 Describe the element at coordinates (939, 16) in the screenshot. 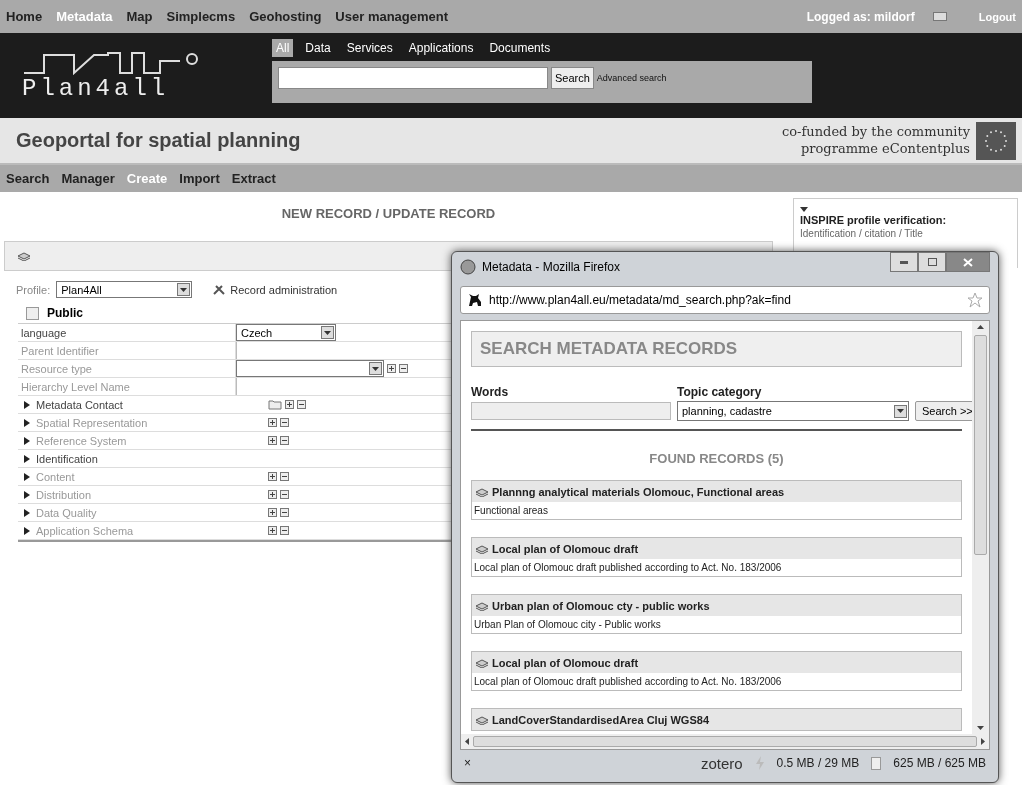

I see `flag-icon` at that location.